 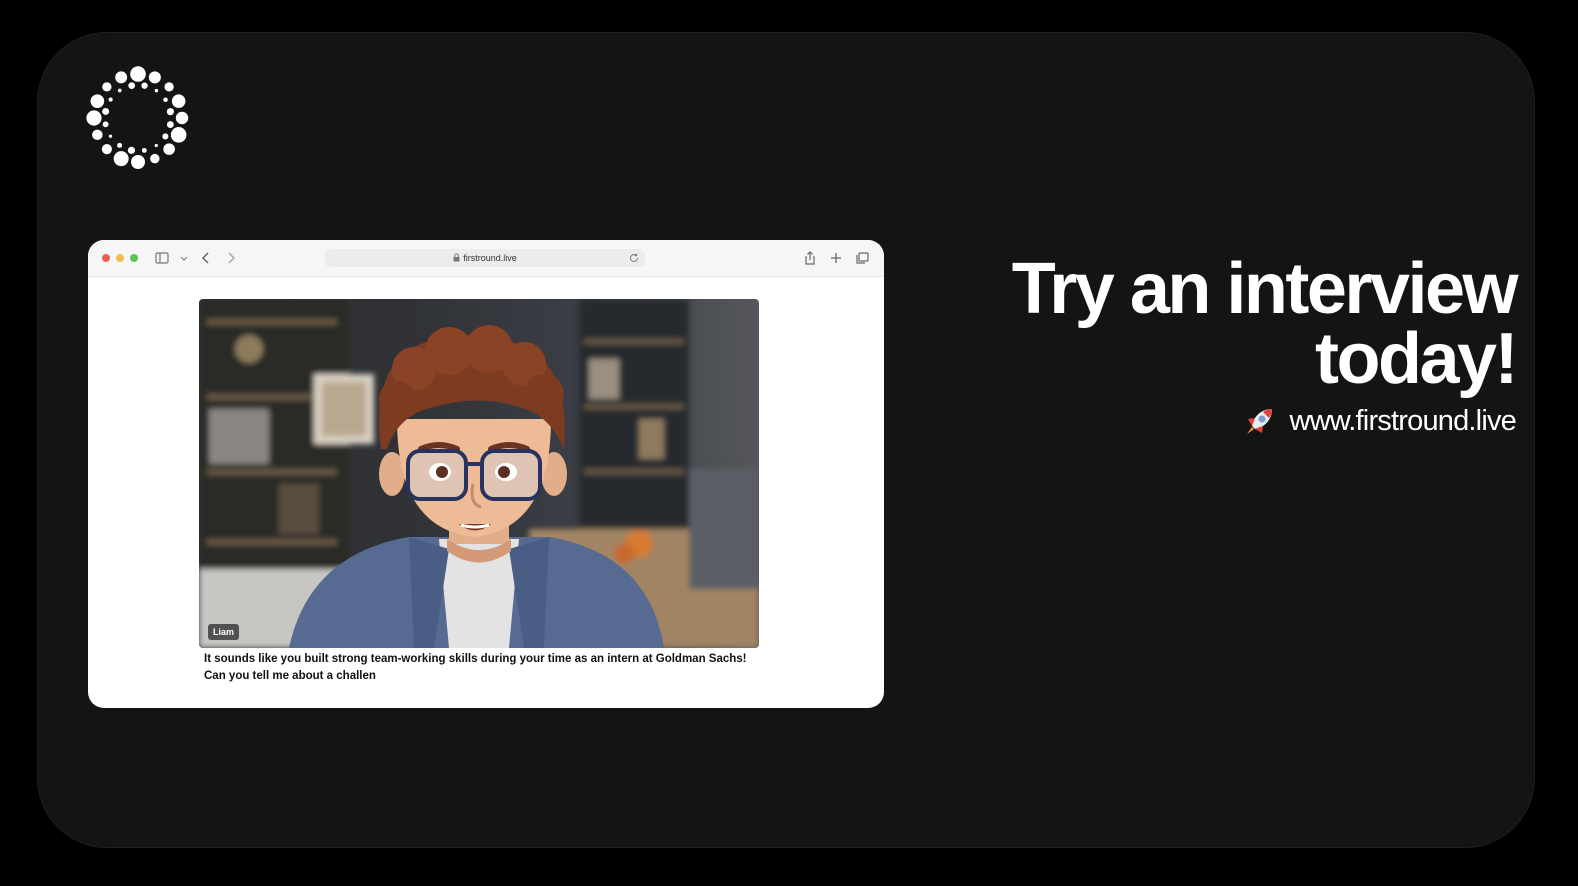 I want to click on headline: Try an interview today!, so click(x=1265, y=324).